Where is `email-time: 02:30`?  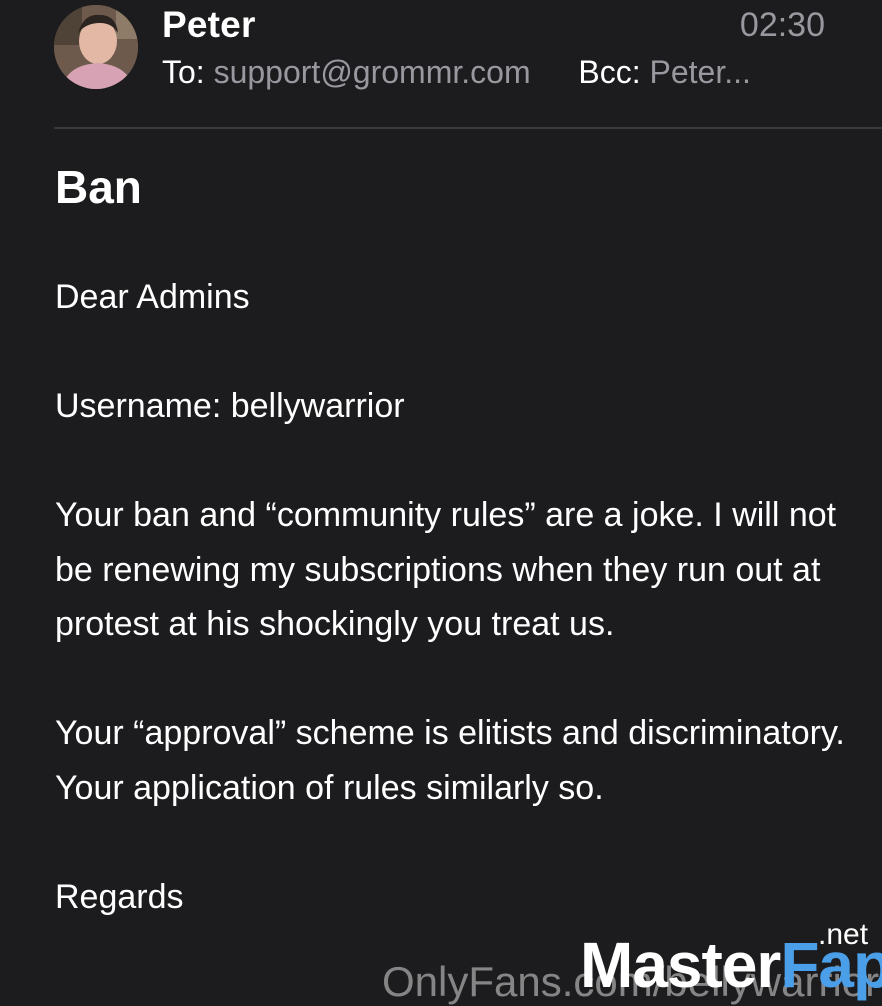 email-time: 02:30 is located at coordinates (782, 25).